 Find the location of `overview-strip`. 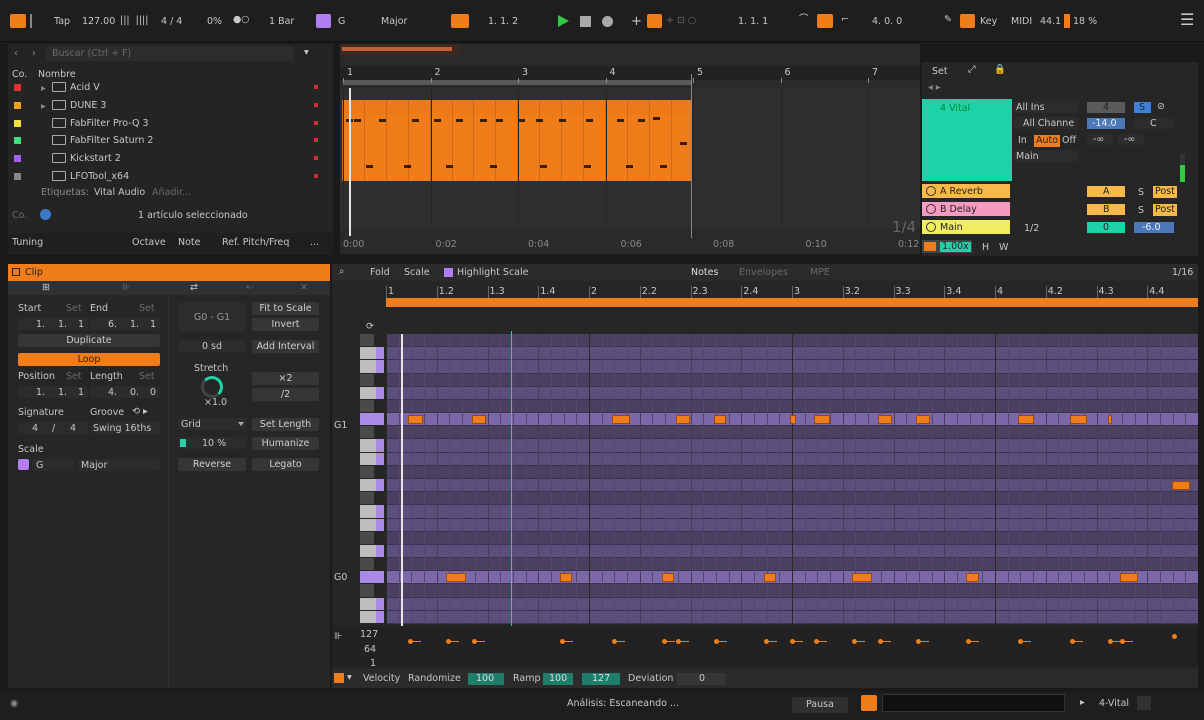

overview-strip is located at coordinates (400, 49).